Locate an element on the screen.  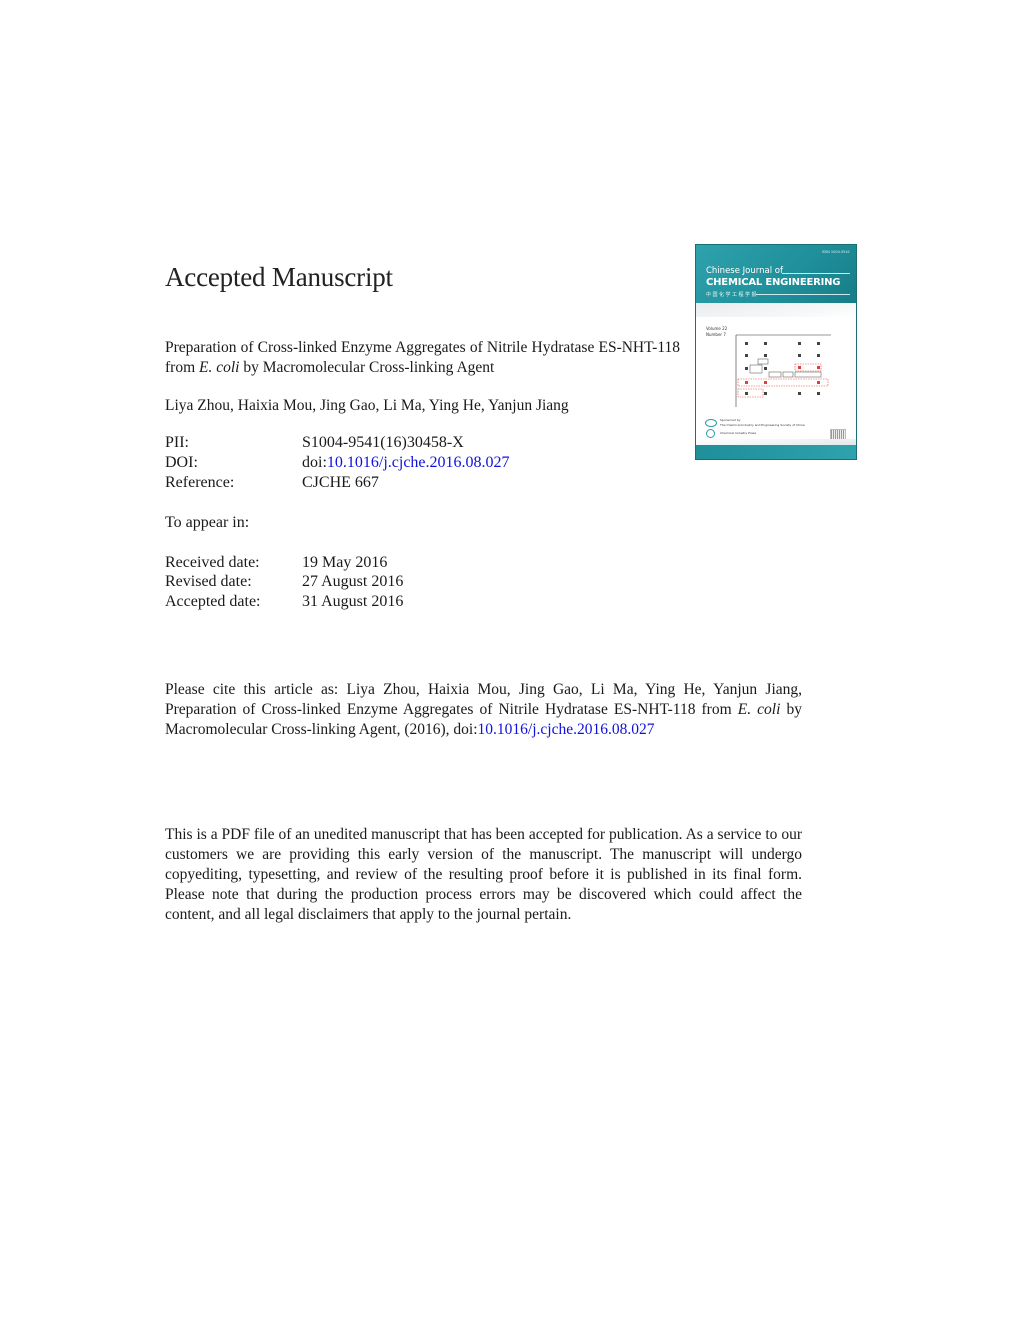
cover-sponsor2: Chemical Industry Press is located at coordinates (738, 433).